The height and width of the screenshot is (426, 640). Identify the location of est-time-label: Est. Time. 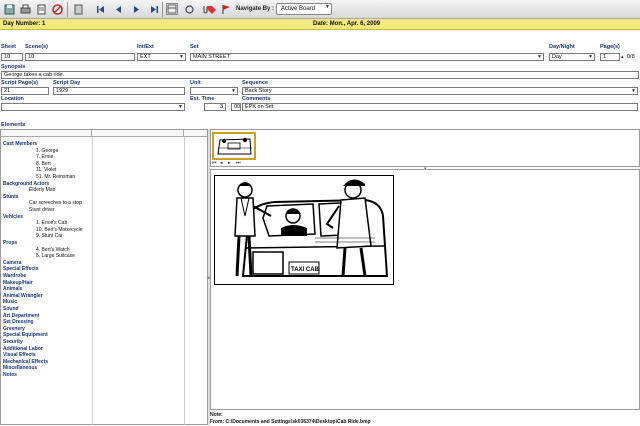
(202, 99).